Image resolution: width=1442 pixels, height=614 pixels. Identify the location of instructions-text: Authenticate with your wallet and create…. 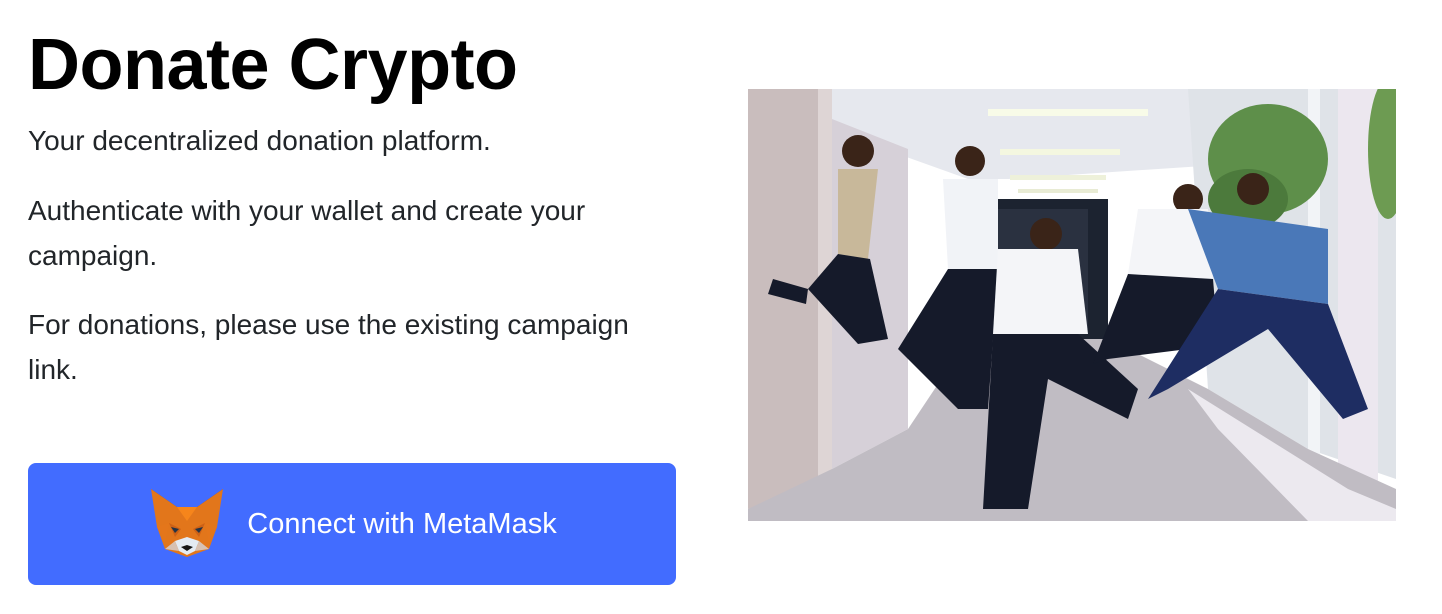
(307, 233).